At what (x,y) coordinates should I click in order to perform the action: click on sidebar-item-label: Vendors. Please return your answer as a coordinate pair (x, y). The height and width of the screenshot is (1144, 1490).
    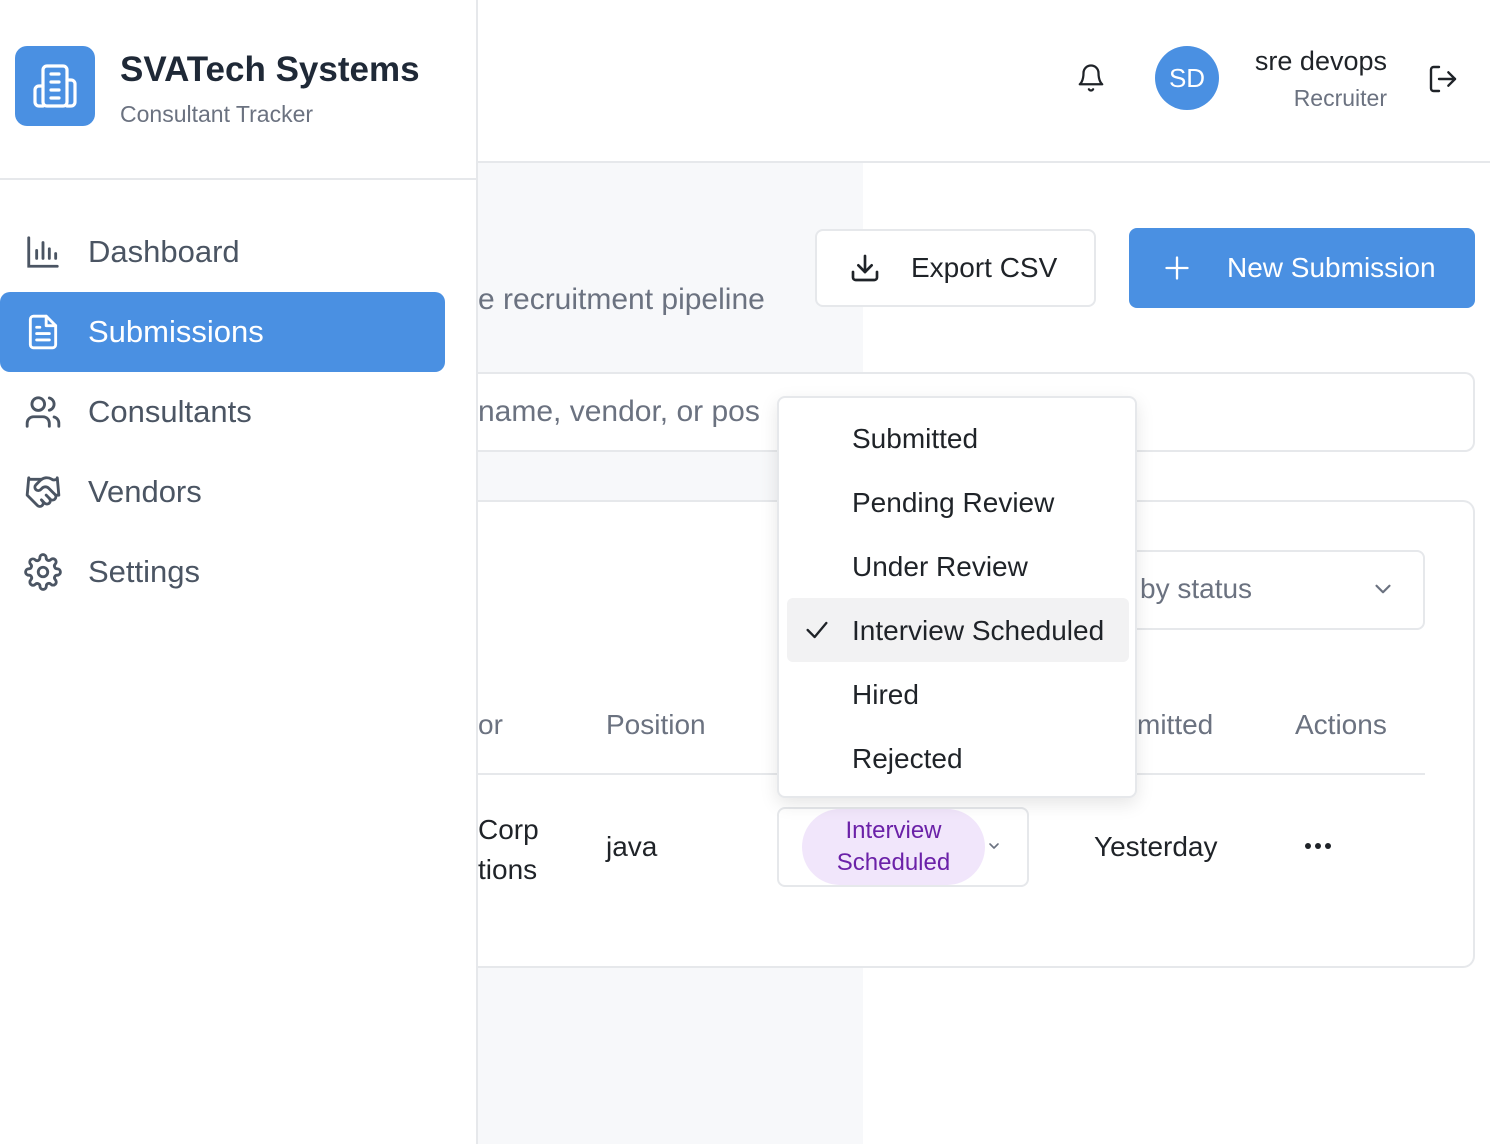
    Looking at the image, I should click on (145, 491).